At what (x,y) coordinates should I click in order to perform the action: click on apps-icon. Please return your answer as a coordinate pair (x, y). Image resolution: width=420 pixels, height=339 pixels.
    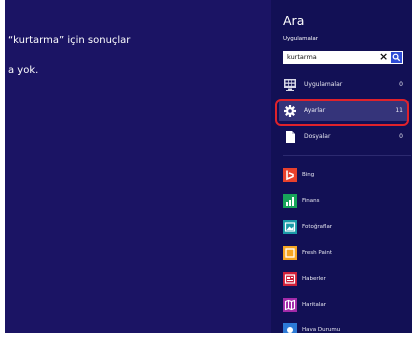
    Looking at the image, I should click on (290, 85).